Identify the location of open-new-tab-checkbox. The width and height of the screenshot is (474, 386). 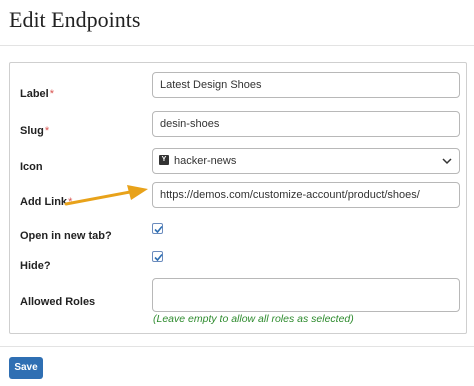
(157, 228).